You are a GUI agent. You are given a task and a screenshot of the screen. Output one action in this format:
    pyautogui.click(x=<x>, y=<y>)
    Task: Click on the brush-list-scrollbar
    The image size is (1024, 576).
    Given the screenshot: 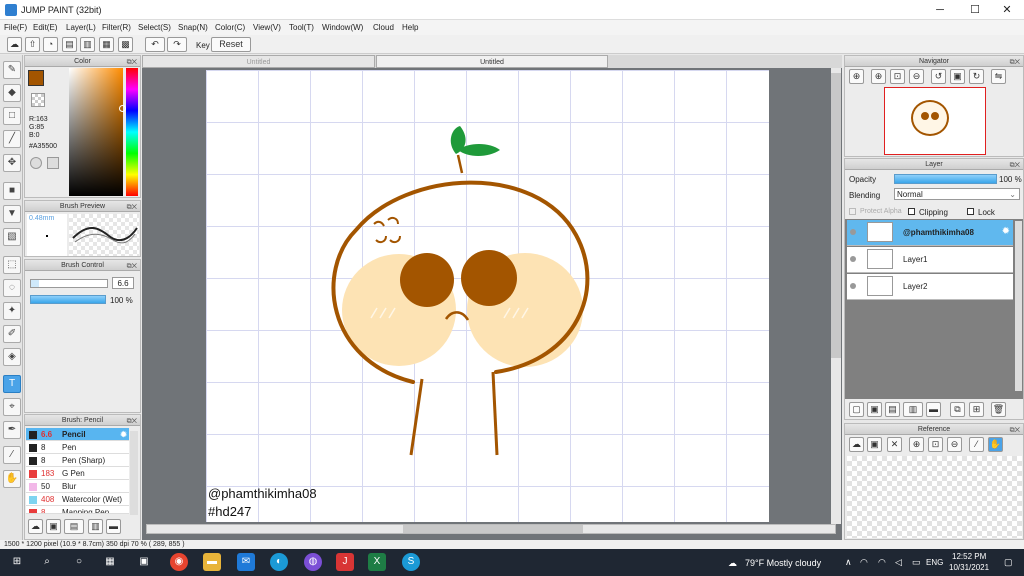 What is the action you would take?
    pyautogui.click(x=134, y=473)
    